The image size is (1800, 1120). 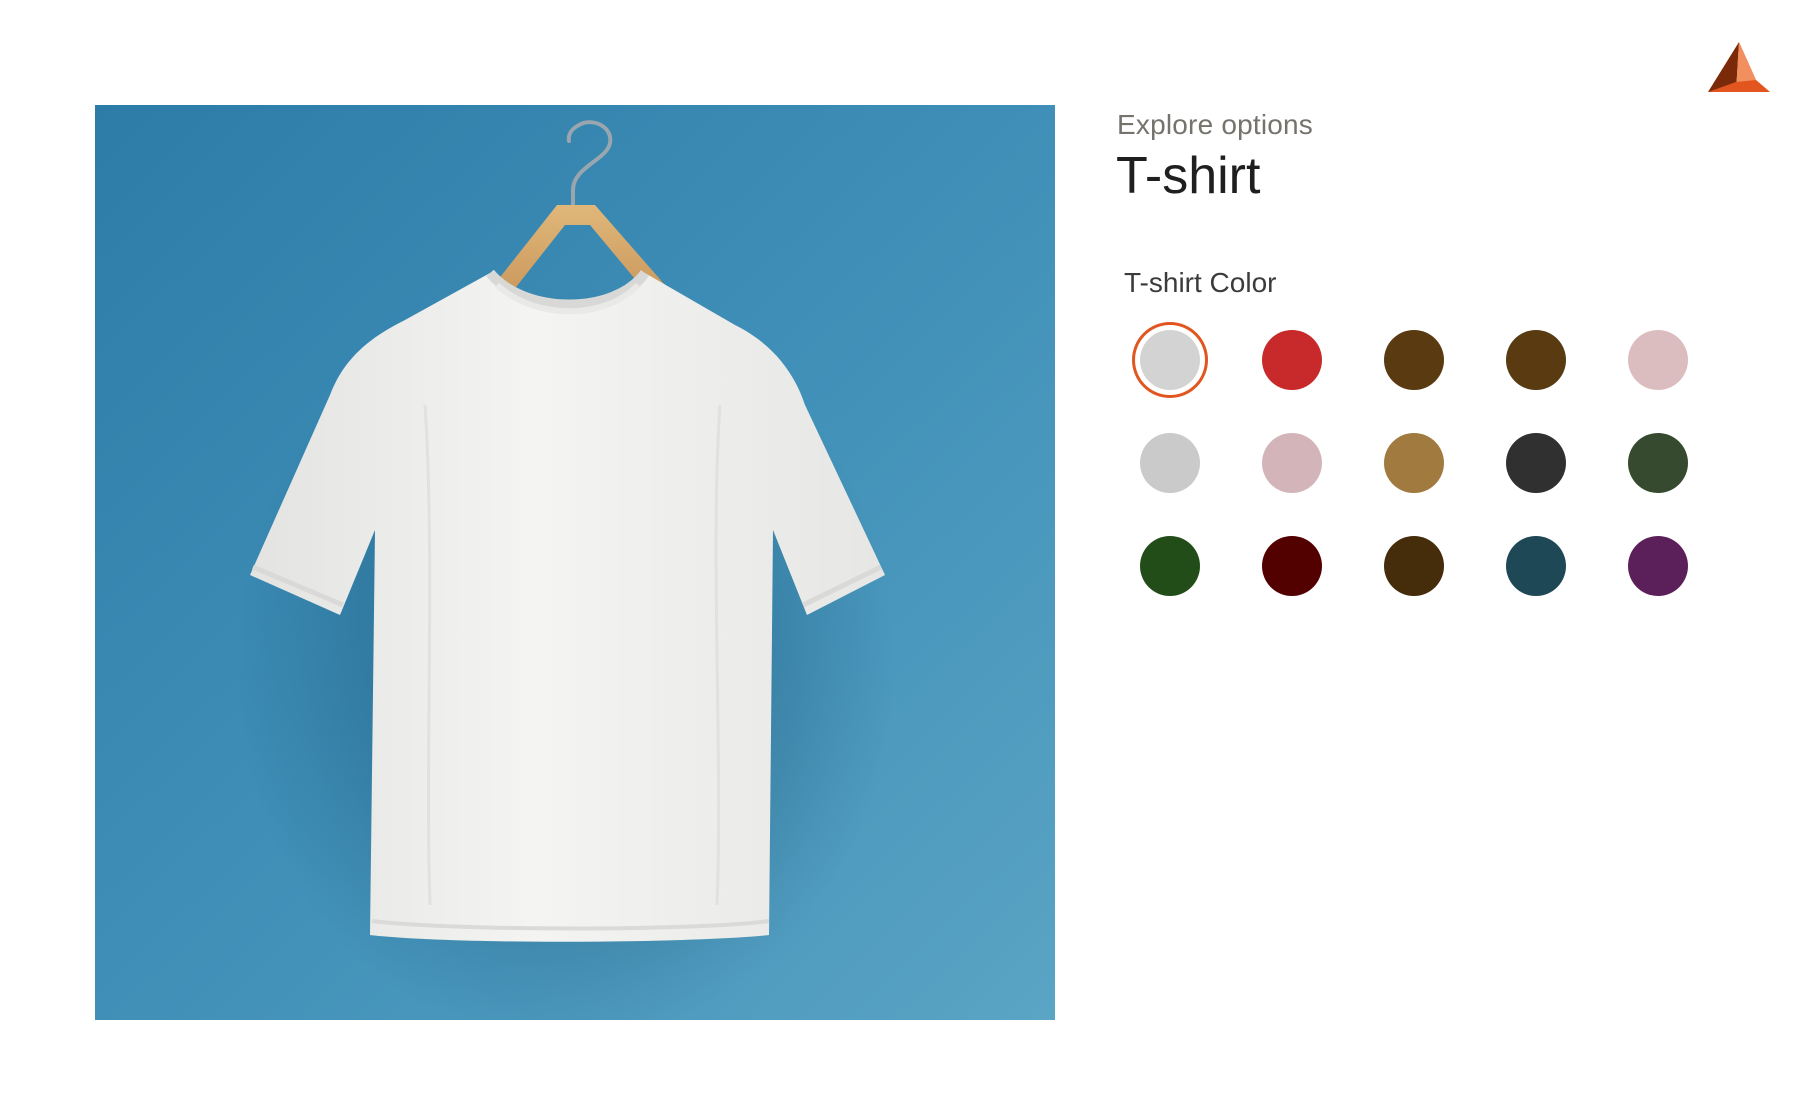 I want to click on page-title: T-shirt, so click(x=1188, y=176).